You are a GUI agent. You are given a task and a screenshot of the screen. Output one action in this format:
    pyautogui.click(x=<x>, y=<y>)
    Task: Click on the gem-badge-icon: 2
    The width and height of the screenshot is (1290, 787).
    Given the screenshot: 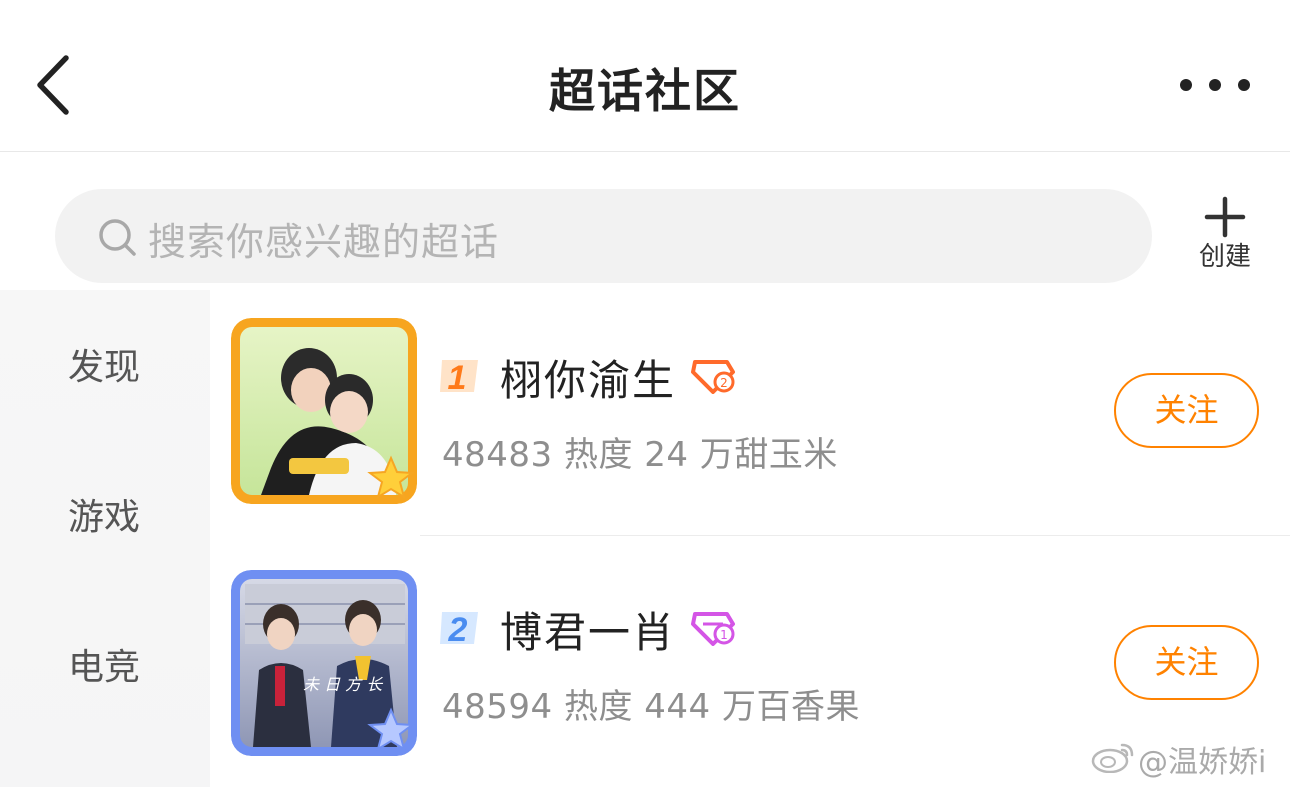 What is the action you would take?
    pyautogui.click(x=713, y=377)
    